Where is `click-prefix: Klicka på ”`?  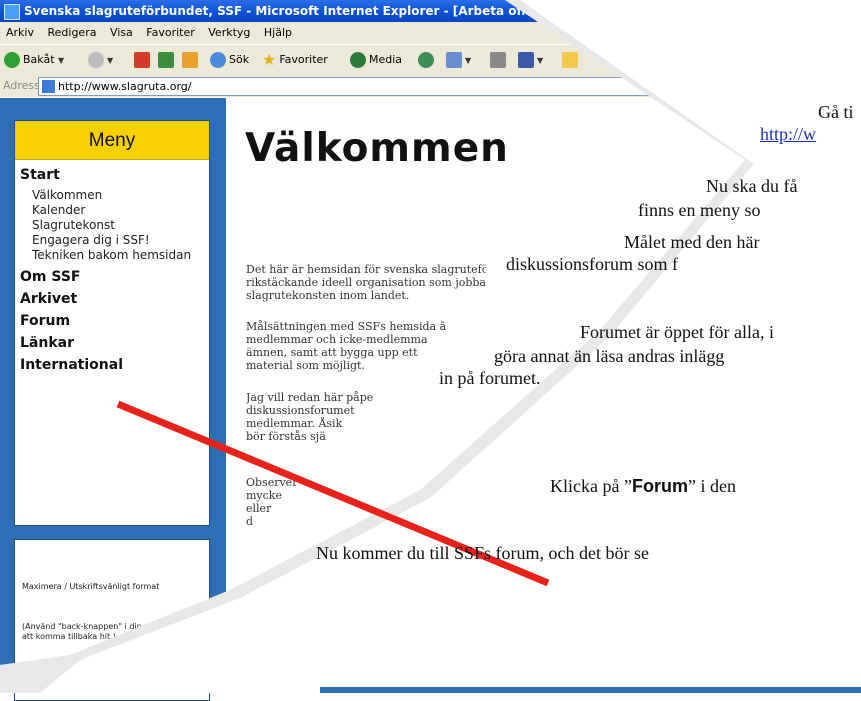 click-prefix: Klicka på ” is located at coordinates (591, 486).